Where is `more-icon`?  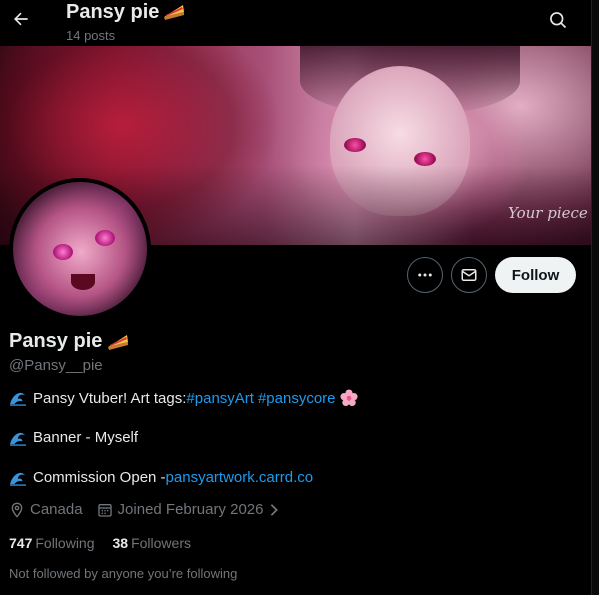 more-icon is located at coordinates (425, 275).